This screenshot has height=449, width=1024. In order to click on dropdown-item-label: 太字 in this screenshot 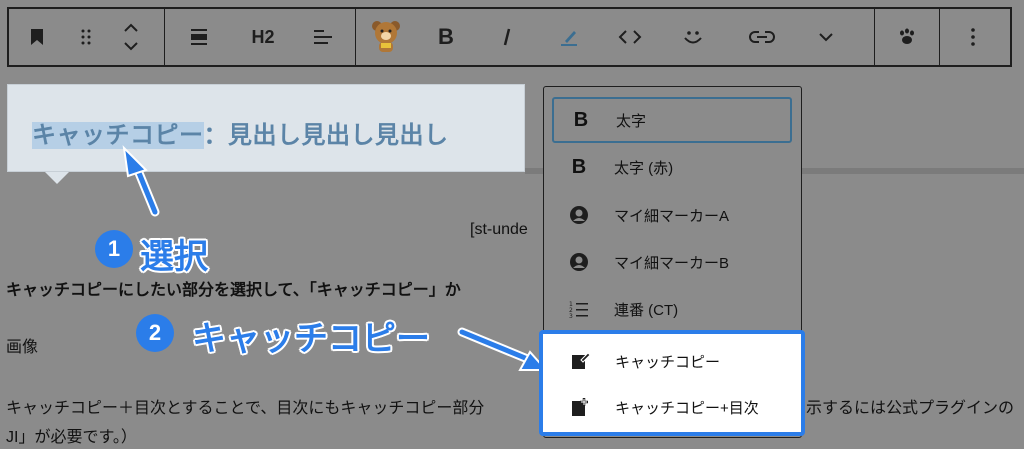, I will do `click(631, 121)`.